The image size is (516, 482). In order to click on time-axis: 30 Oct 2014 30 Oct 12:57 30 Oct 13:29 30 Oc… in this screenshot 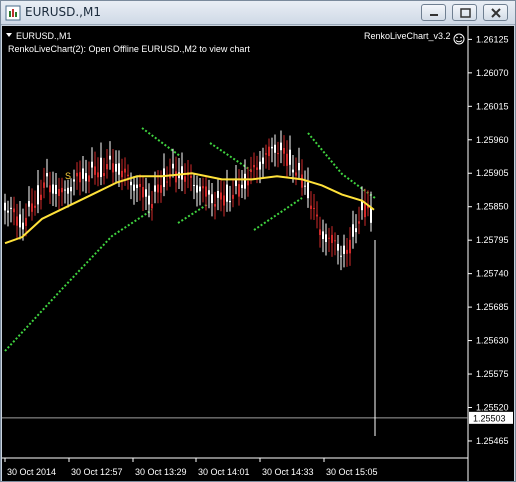, I will do `click(191, 467)`.